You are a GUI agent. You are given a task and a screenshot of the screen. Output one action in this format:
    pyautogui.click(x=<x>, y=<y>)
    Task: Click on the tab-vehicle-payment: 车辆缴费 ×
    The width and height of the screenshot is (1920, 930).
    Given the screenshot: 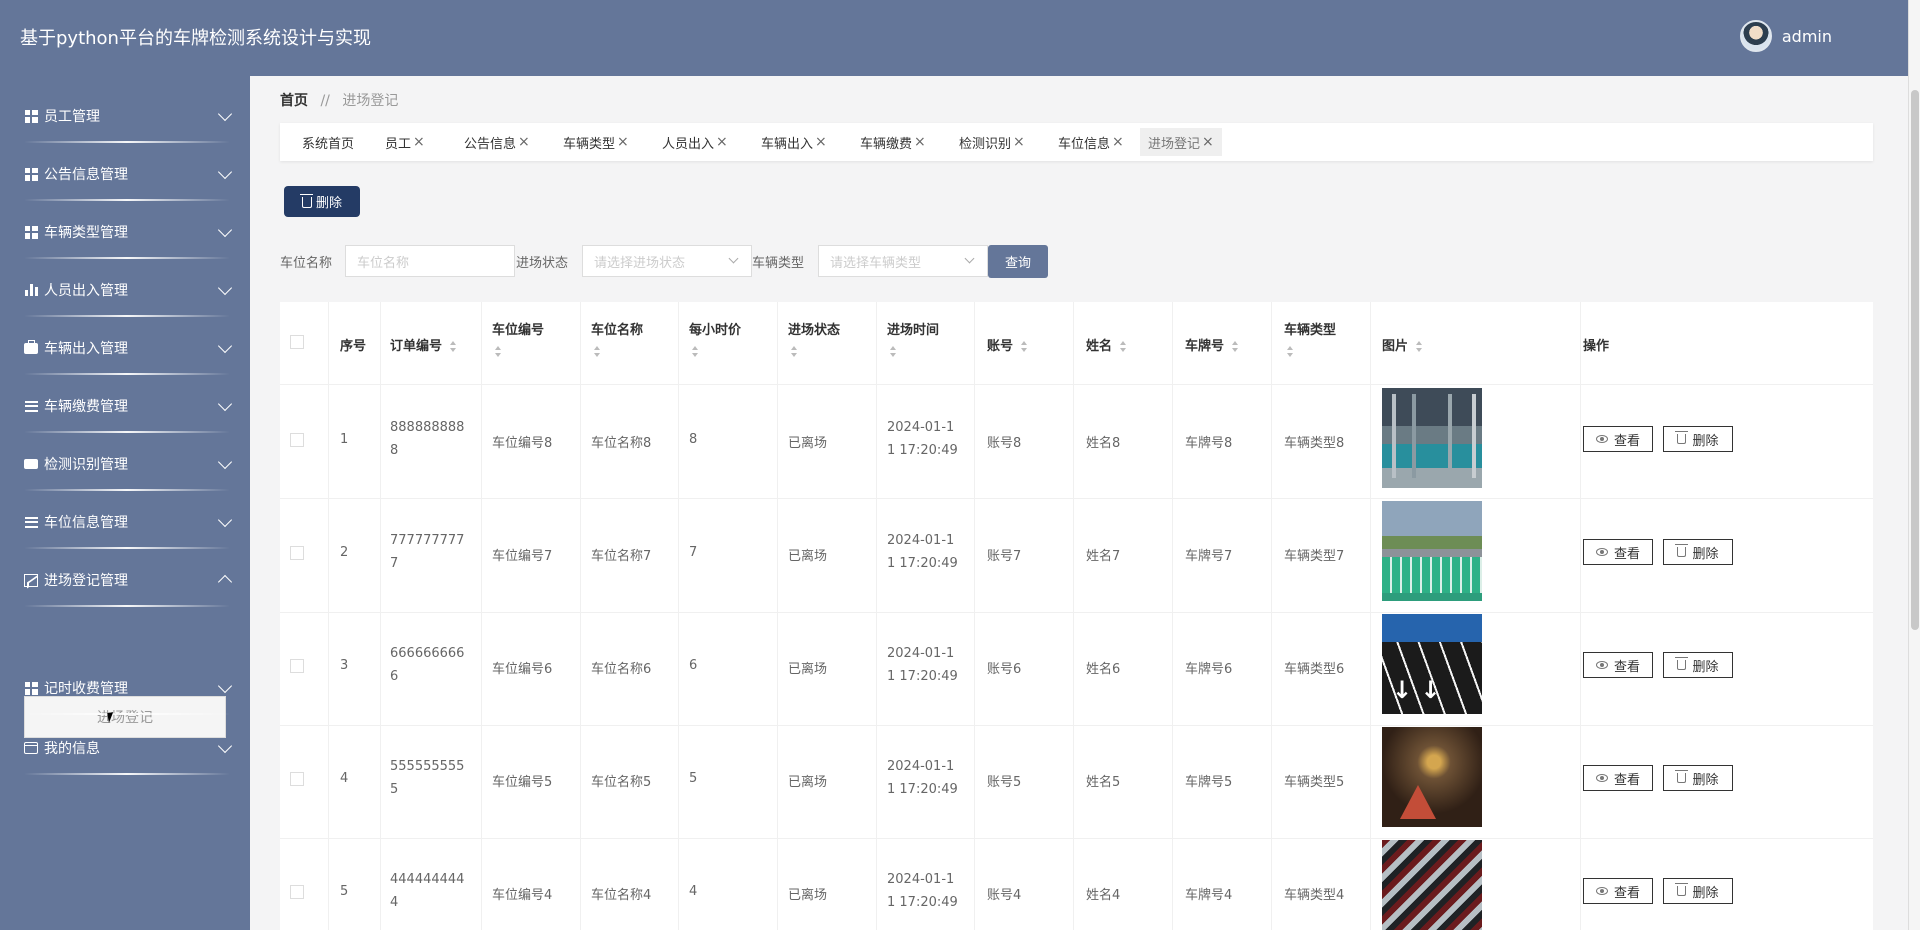 What is the action you would take?
    pyautogui.click(x=893, y=142)
    